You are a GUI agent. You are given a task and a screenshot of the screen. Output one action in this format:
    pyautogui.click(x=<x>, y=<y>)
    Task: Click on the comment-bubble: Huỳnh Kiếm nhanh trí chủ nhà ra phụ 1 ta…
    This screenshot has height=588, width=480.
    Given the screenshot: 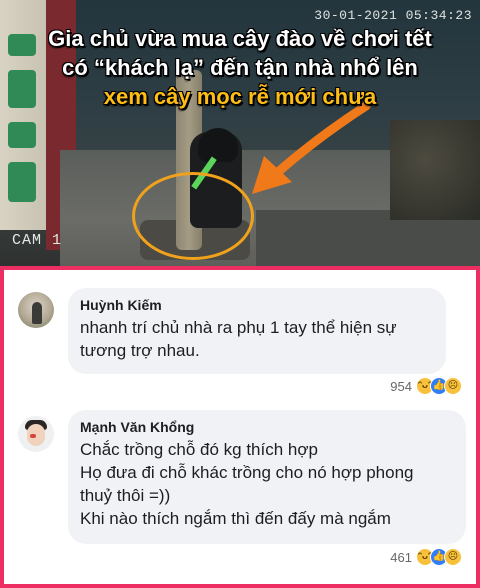 What is the action you would take?
    pyautogui.click(x=257, y=331)
    